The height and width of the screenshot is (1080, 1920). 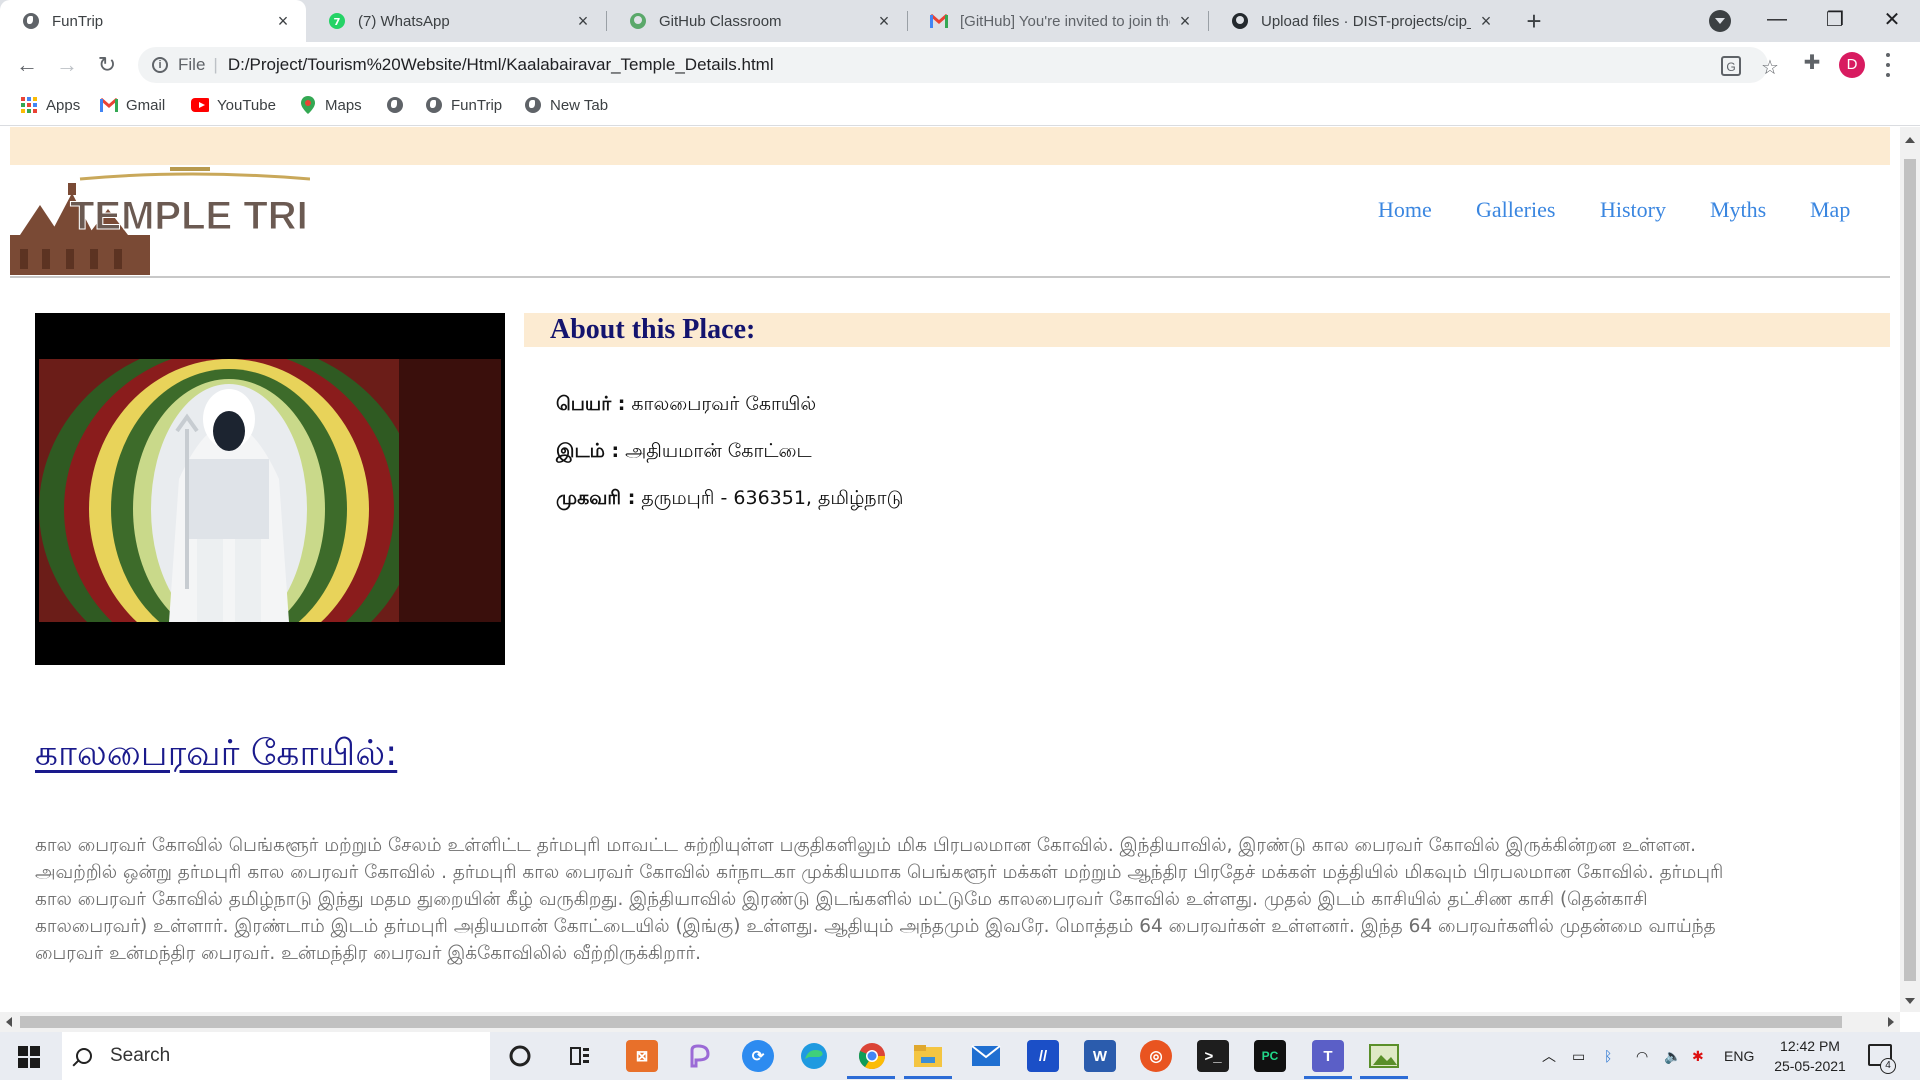 I want to click on chrome-icon, so click(x=872, y=1056).